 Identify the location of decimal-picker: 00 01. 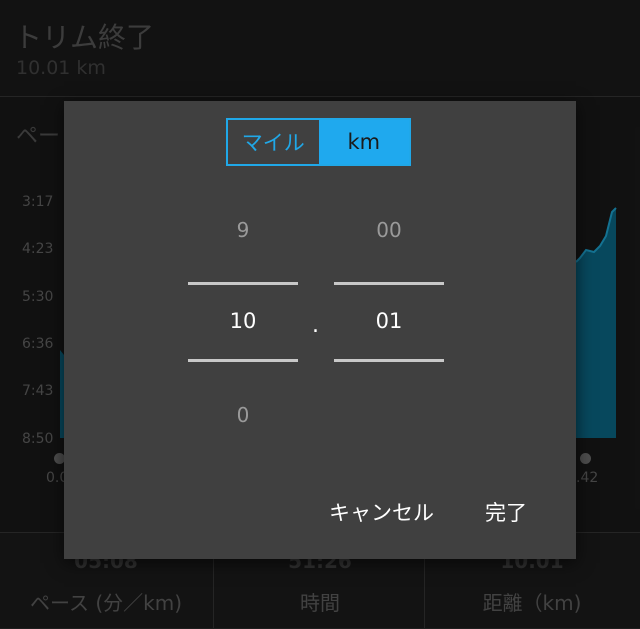
(389, 327).